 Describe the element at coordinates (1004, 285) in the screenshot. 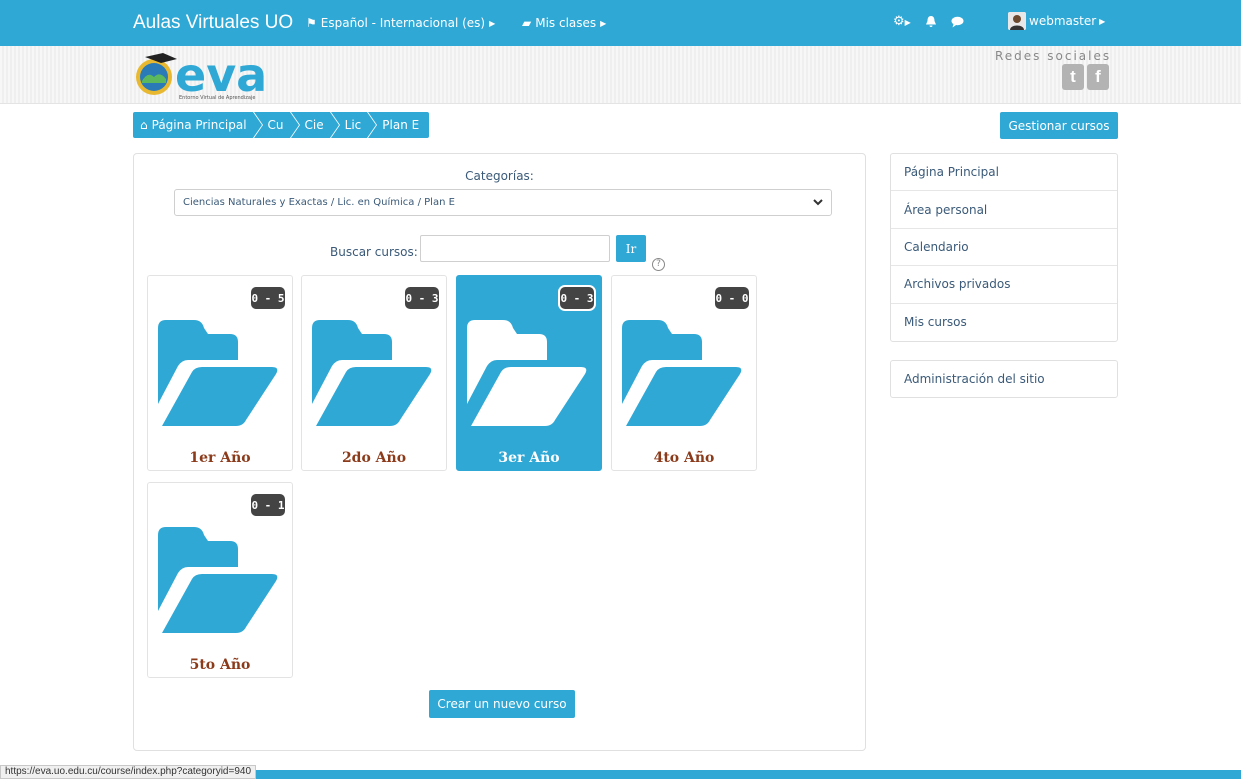

I see `sidebar-item-private-files: Archivos privados` at that location.